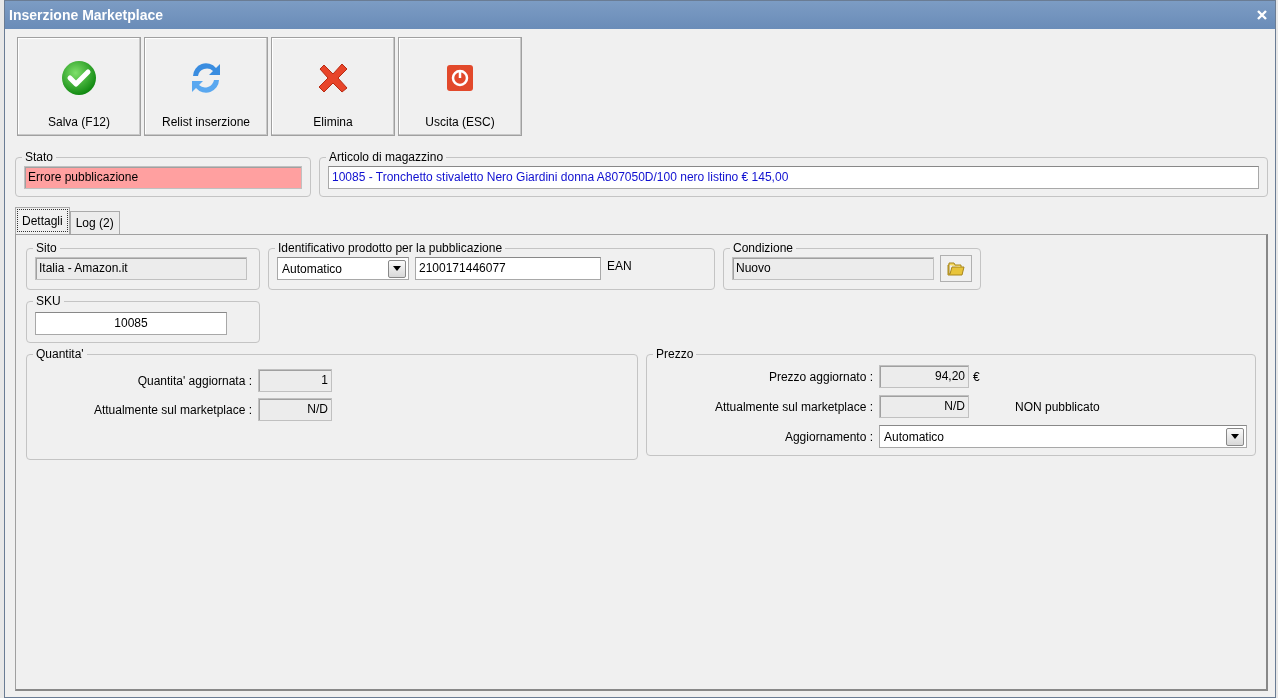  What do you see at coordinates (508, 268) in the screenshot?
I see `code-field: 2100171446077` at bounding box center [508, 268].